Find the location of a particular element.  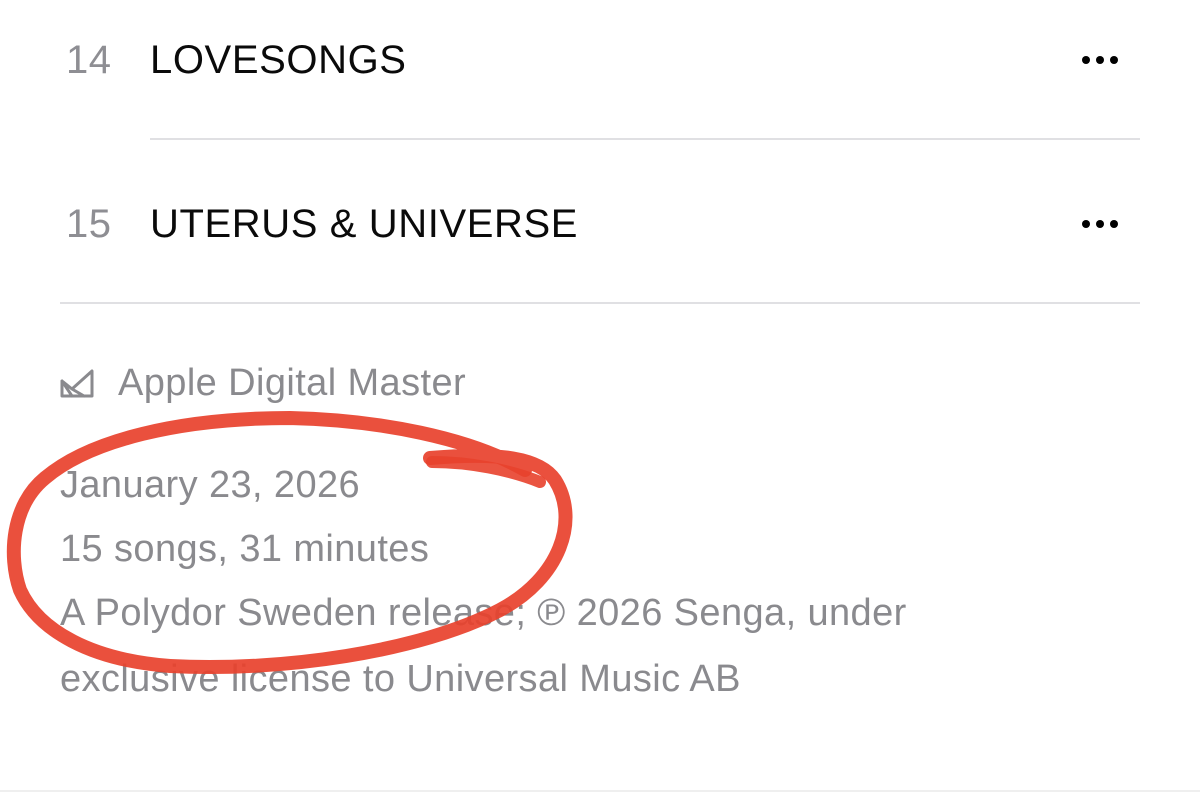

list-end-divider is located at coordinates (600, 303).